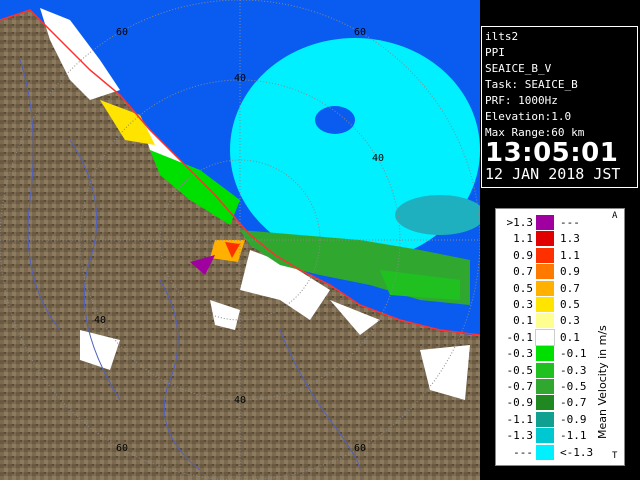 This screenshot has height=480, width=640. I want to click on legend-label-min: -0.5, so click(520, 370).